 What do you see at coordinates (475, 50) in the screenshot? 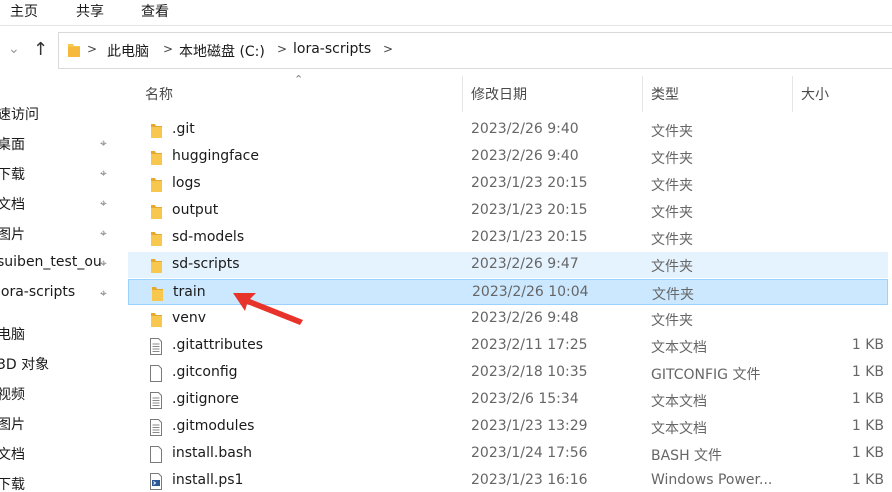
I see `address-bar: > 此电脑 > 本地磁盘 (C:) > lora-scripts >` at bounding box center [475, 50].